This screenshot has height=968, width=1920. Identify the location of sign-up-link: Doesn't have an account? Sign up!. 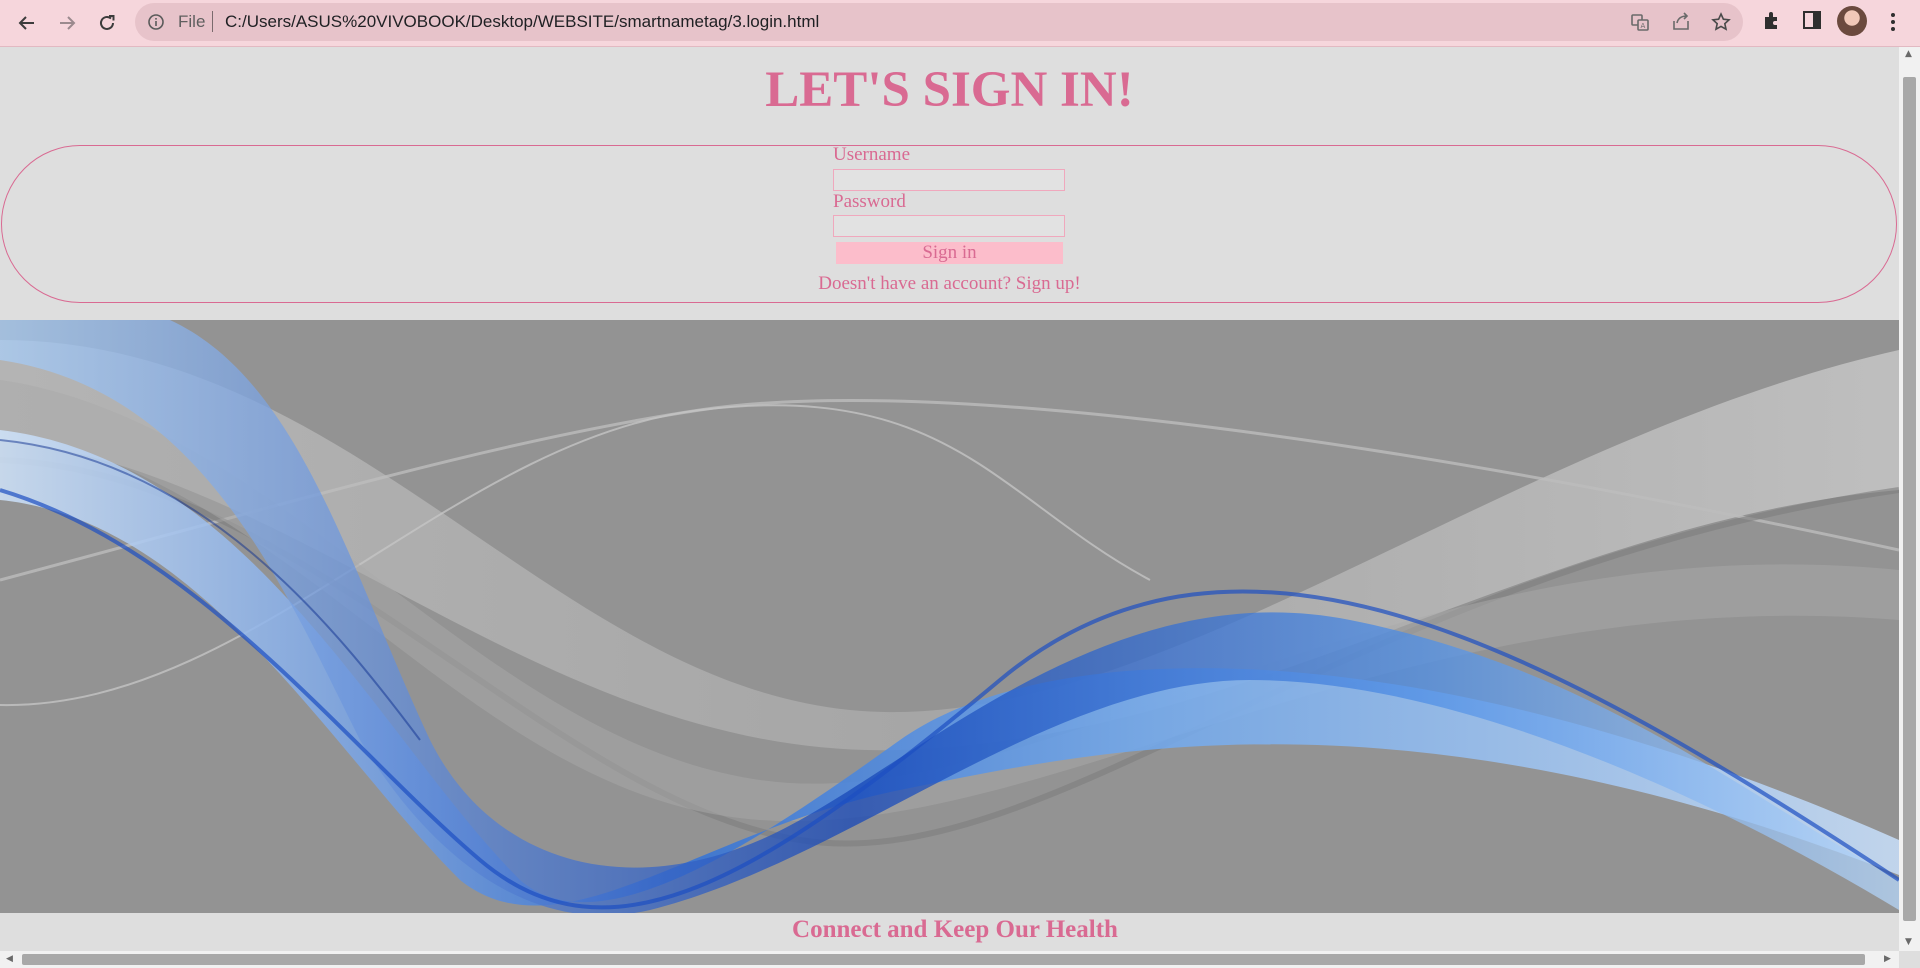
(949, 284).